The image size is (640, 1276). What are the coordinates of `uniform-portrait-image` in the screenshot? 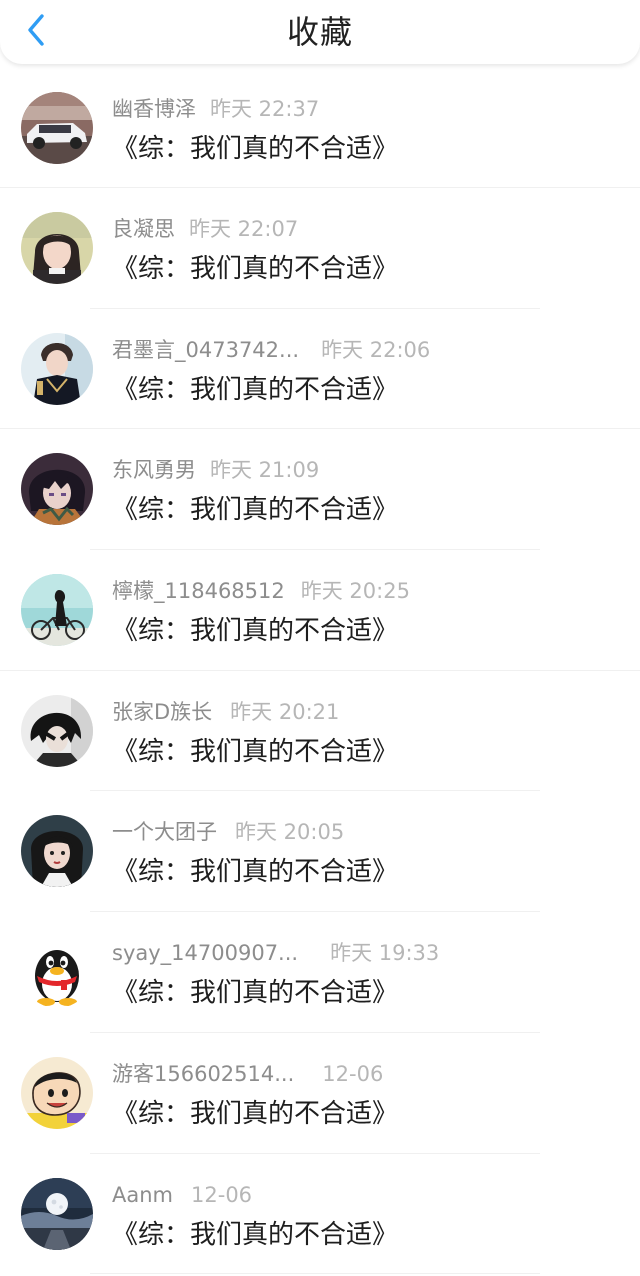 It's located at (57, 368).